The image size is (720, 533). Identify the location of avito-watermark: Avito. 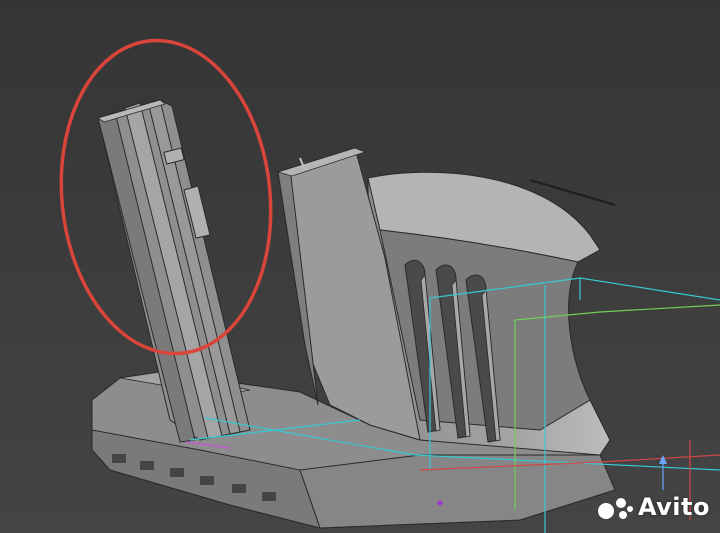
(652, 507).